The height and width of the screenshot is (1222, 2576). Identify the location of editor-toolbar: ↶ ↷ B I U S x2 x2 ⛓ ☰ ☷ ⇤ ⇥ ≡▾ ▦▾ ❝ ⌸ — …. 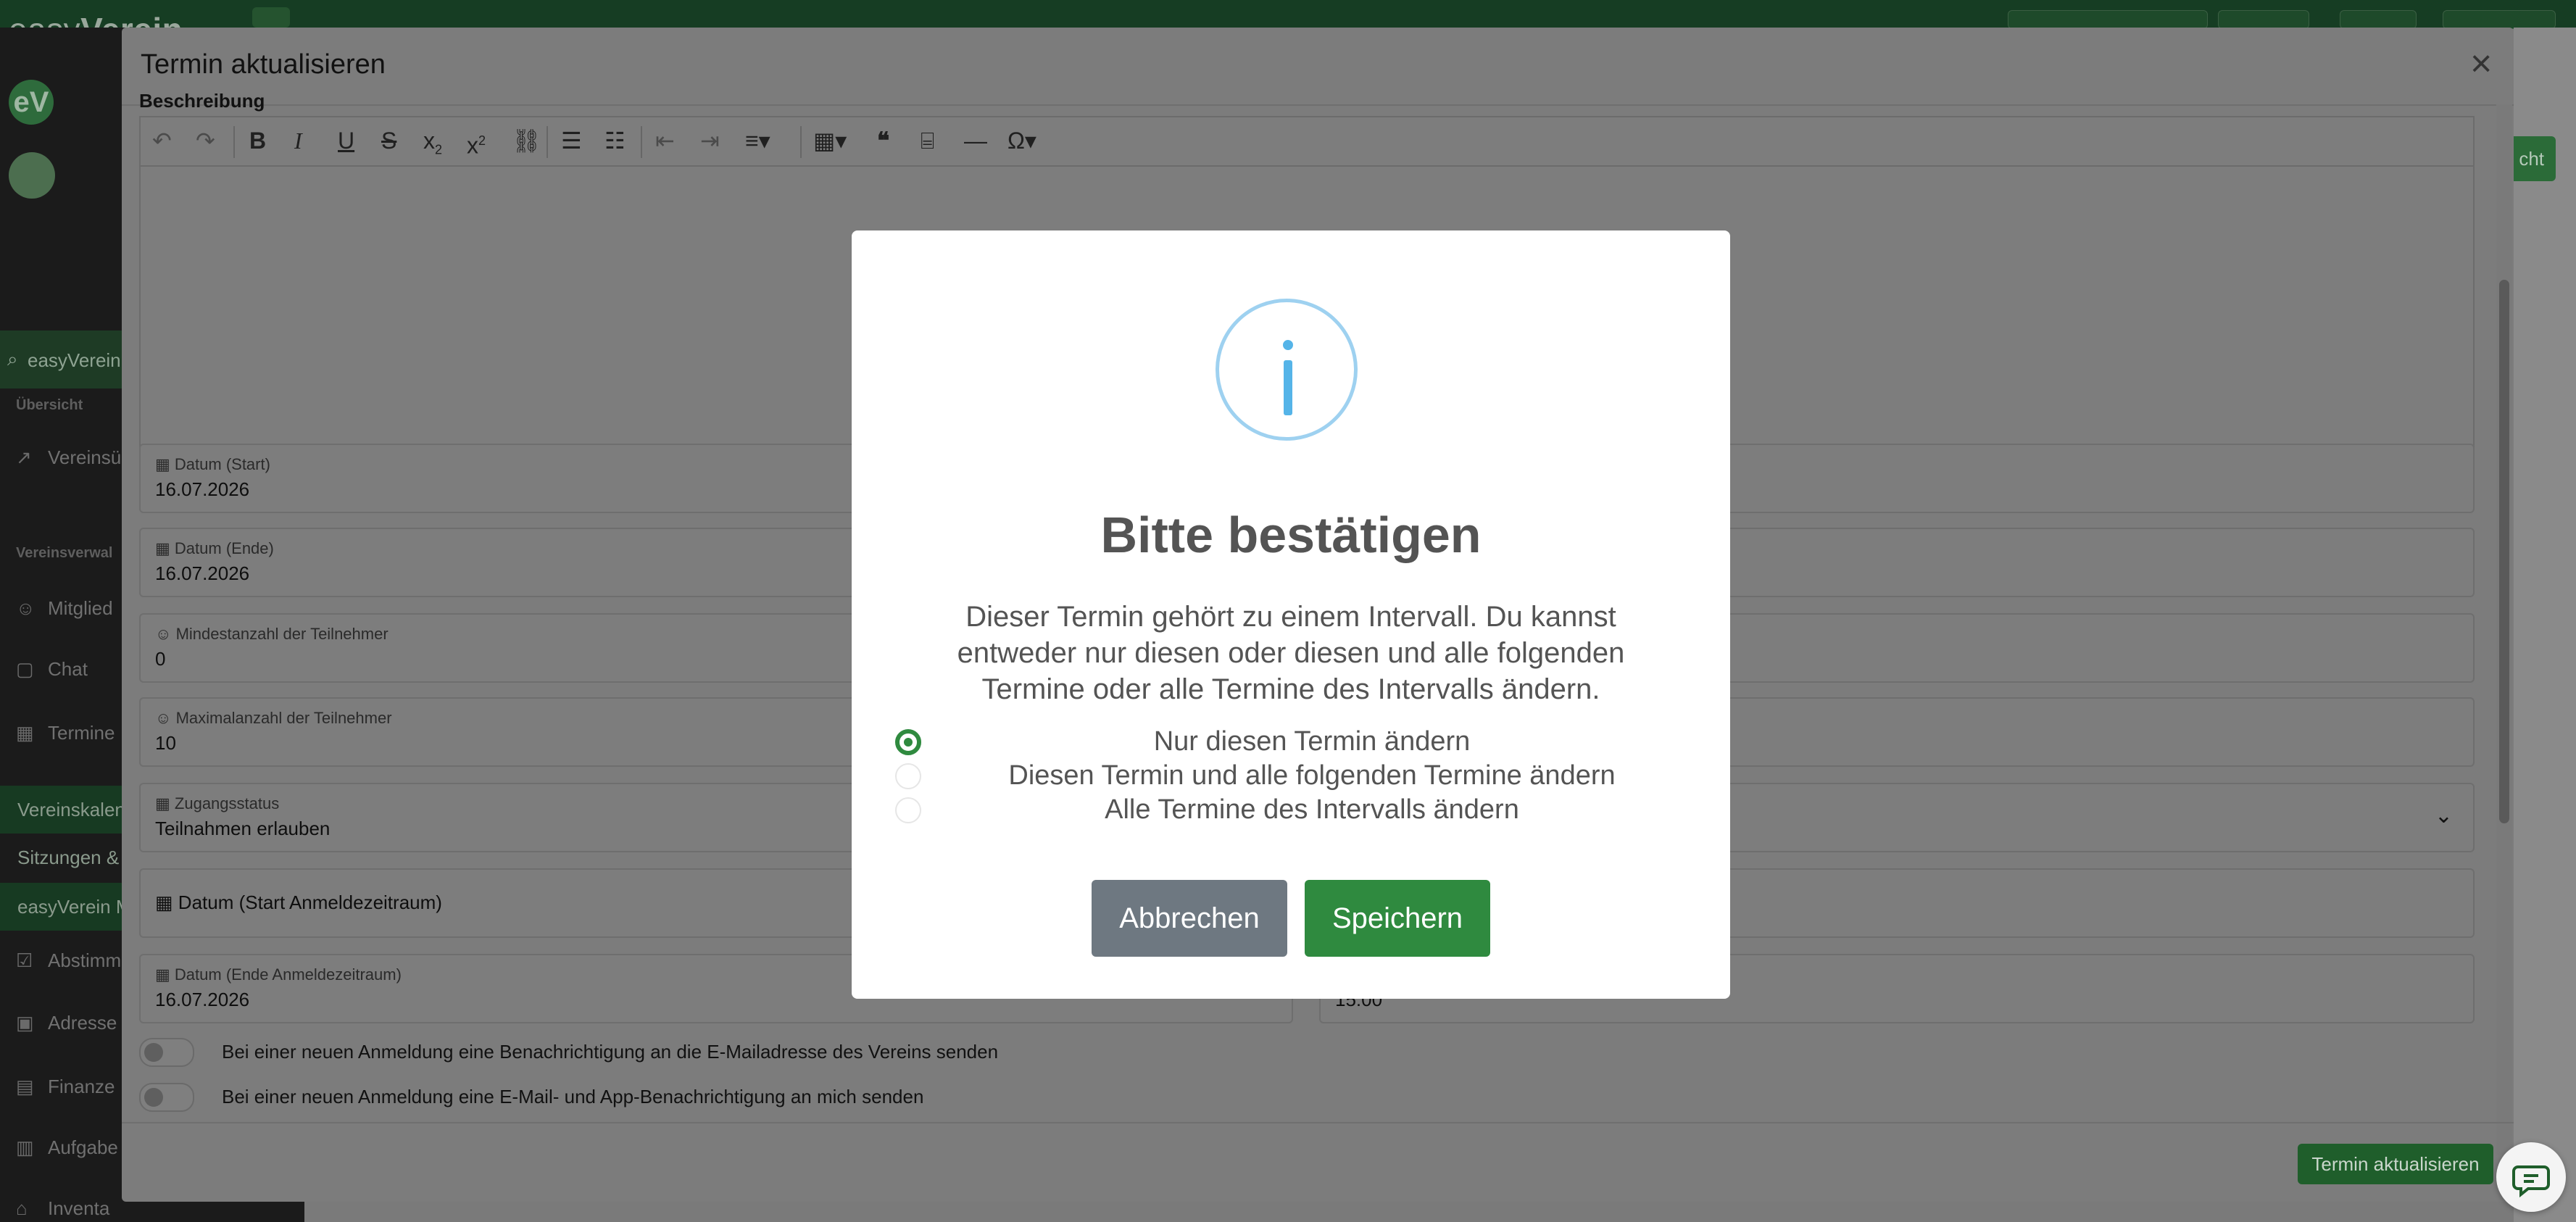
(1307, 142).